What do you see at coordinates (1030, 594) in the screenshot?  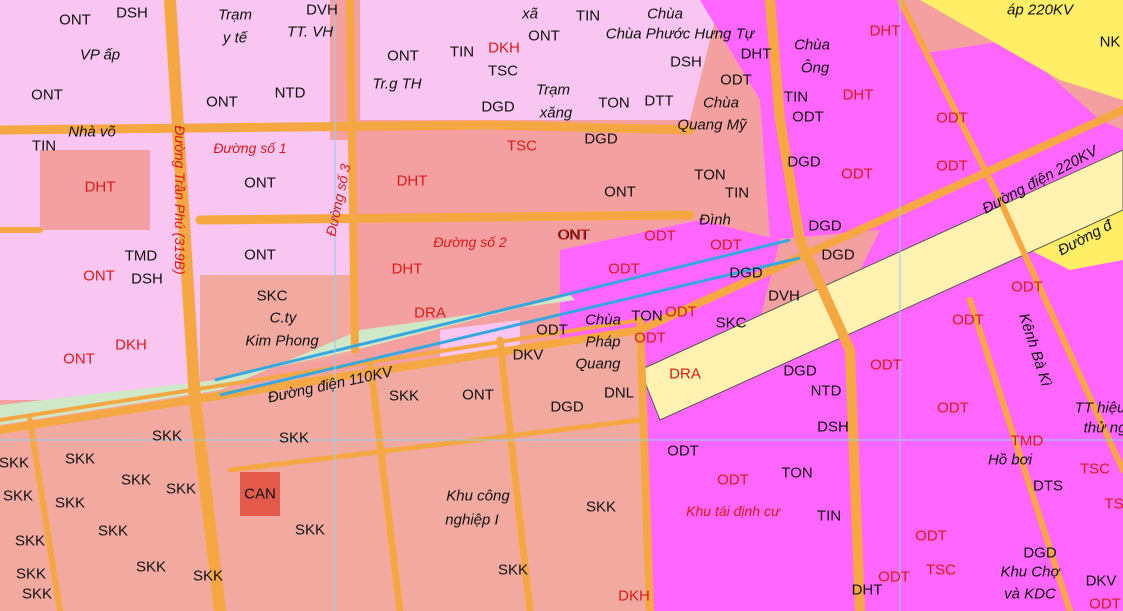 I see `place-khu-cho-2: và KDC` at bounding box center [1030, 594].